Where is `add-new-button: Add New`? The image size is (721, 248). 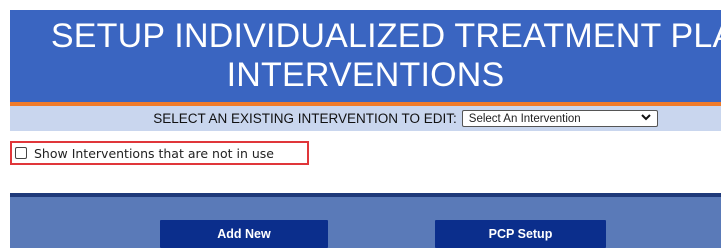 add-new-button: Add New is located at coordinates (244, 234).